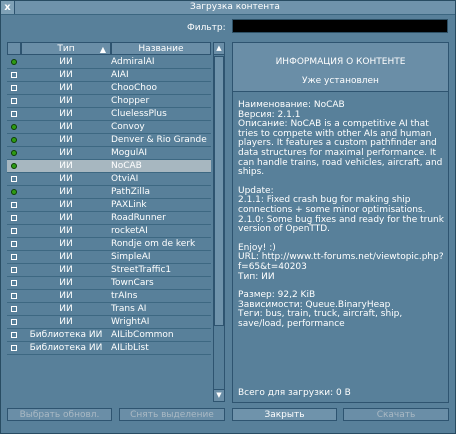 The width and height of the screenshot is (456, 434). What do you see at coordinates (130, 322) in the screenshot?
I see `list-item-name: WrightAI` at bounding box center [130, 322].